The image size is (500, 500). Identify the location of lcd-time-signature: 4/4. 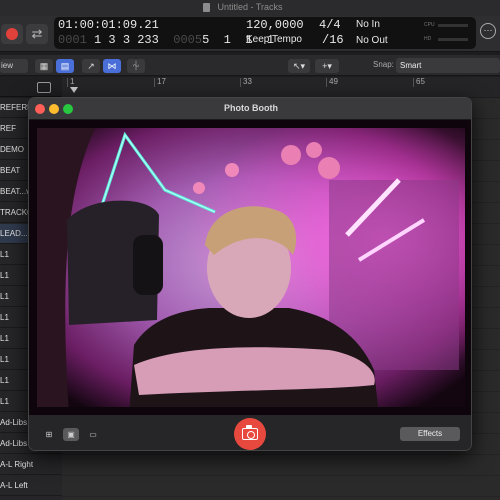
(330, 25).